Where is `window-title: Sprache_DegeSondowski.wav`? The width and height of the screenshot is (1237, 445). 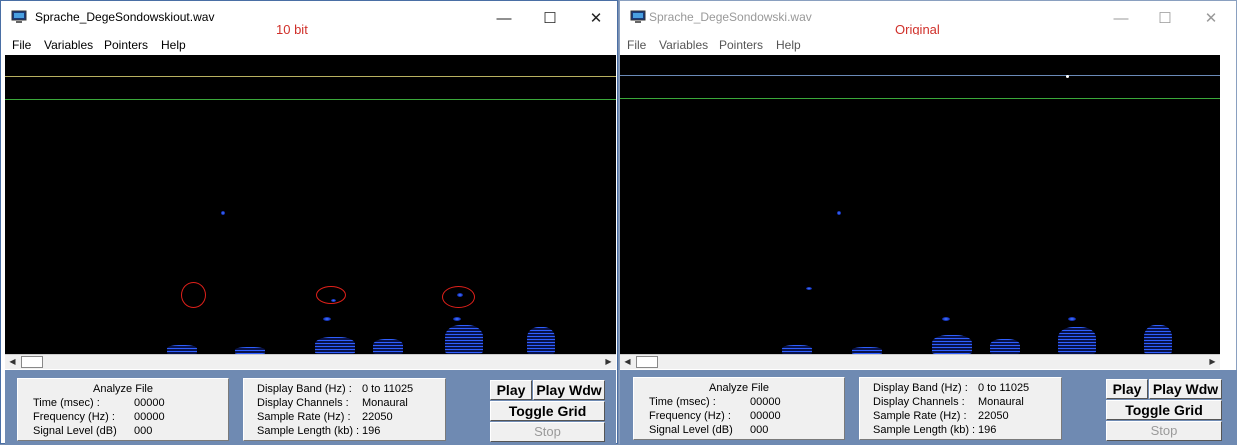
window-title: Sprache_DegeSondowski.wav is located at coordinates (730, 17).